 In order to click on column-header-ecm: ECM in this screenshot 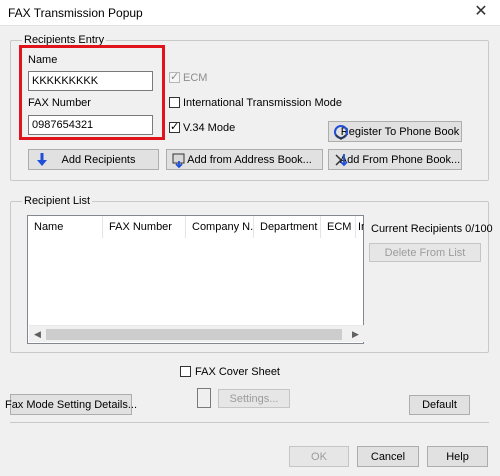, I will do `click(338, 227)`.